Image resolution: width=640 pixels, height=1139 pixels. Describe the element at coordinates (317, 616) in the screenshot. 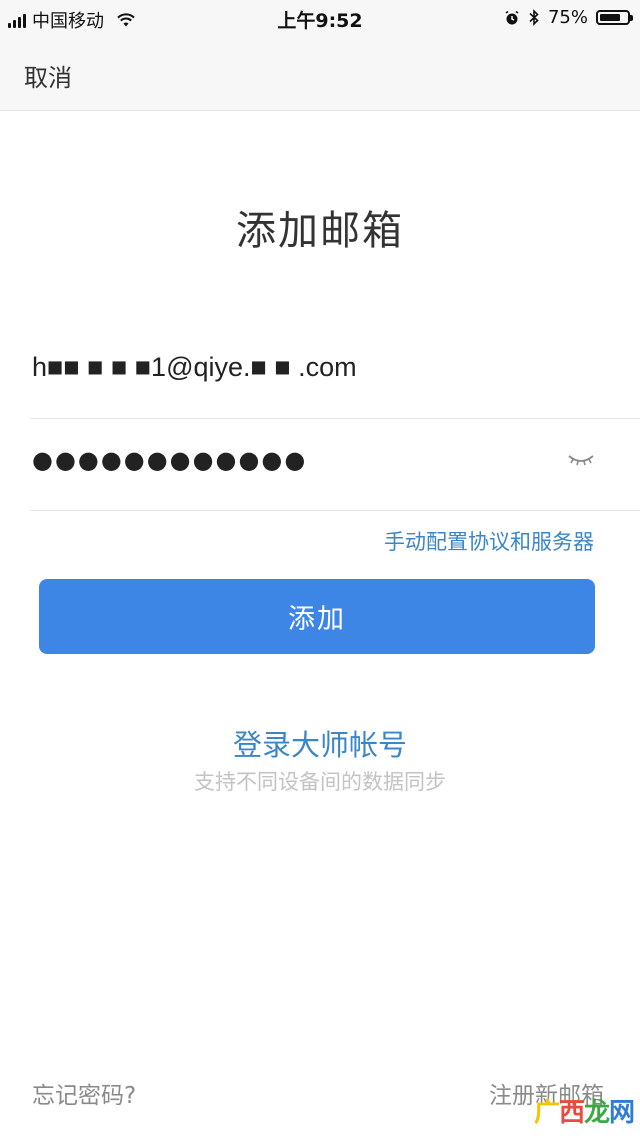

I see `add-button: 添加` at that location.